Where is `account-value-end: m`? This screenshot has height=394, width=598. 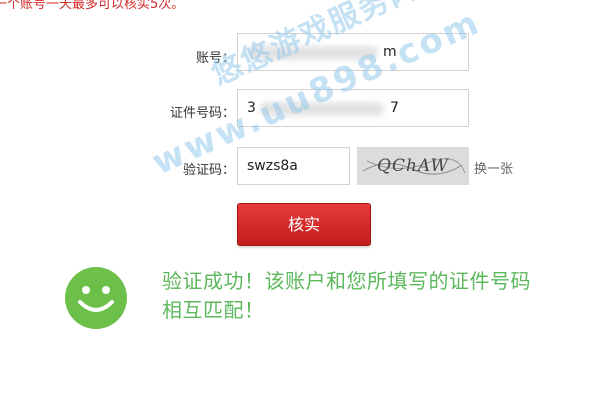 account-value-end: m is located at coordinates (390, 52).